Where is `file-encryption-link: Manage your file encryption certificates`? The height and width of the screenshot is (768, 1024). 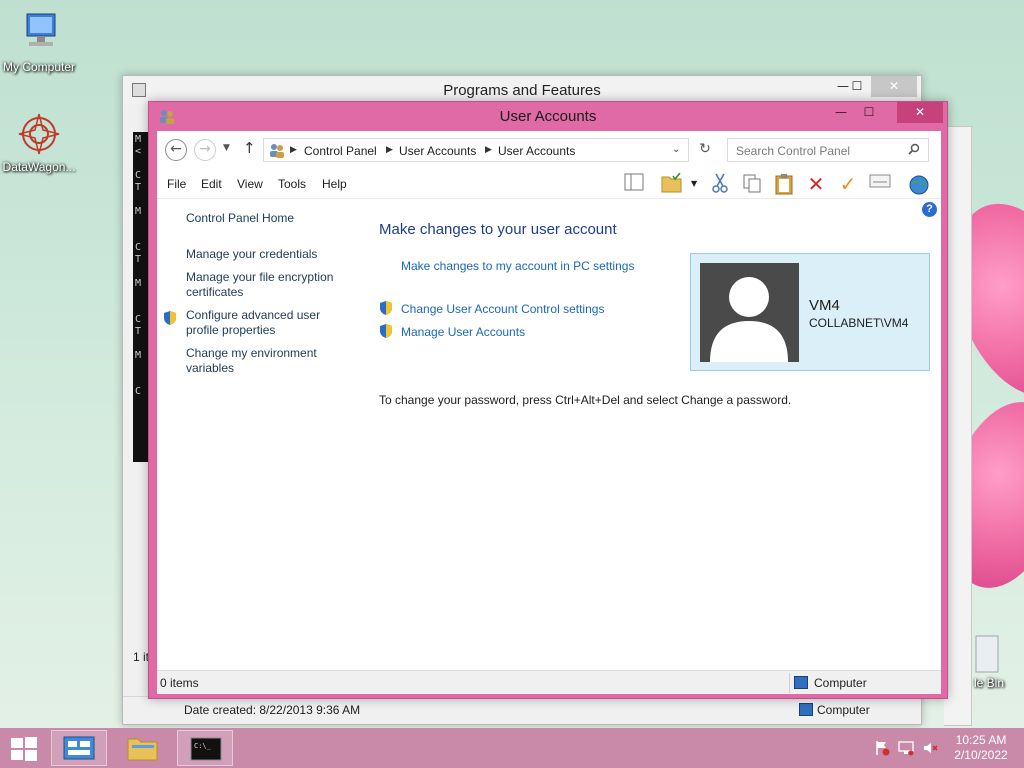 file-encryption-link: Manage your file encryption certificates is located at coordinates (271, 285).